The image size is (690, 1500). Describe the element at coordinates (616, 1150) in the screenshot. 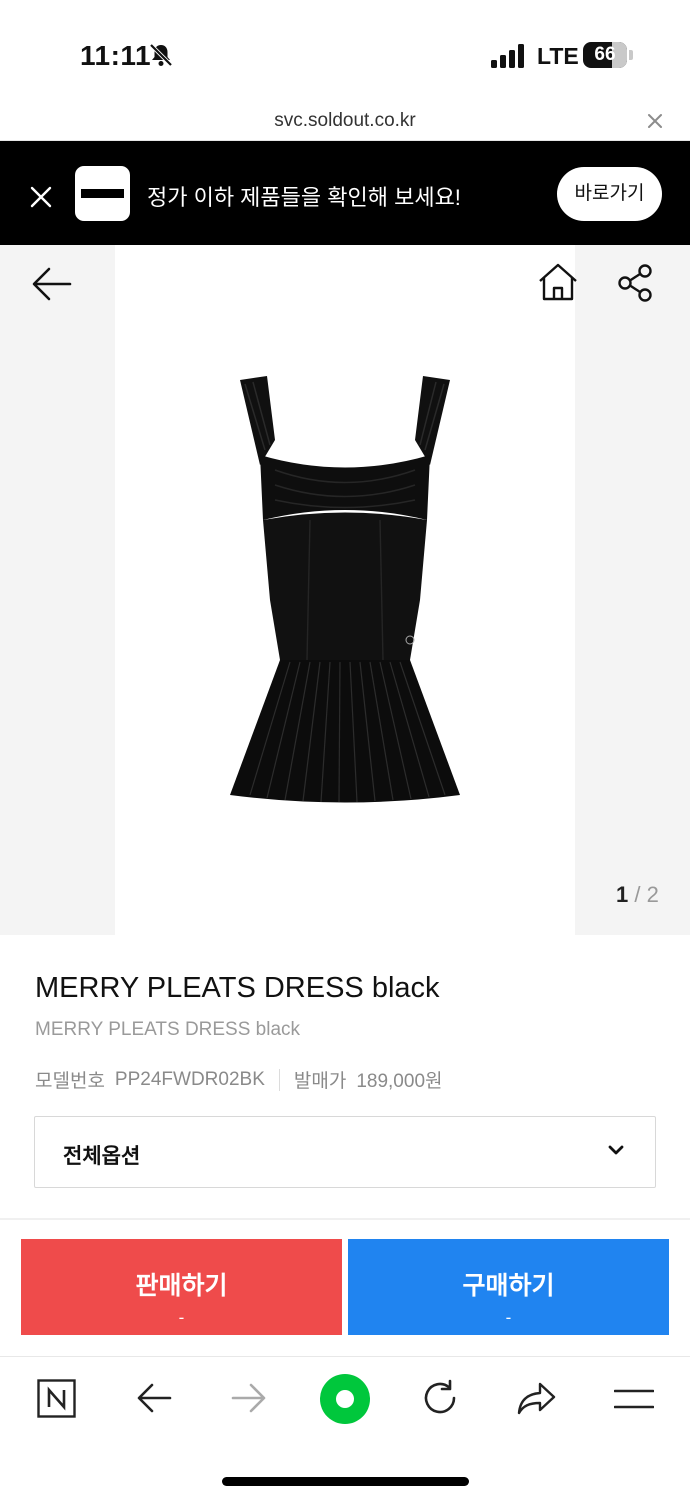

I see `chevron-down-icon` at that location.